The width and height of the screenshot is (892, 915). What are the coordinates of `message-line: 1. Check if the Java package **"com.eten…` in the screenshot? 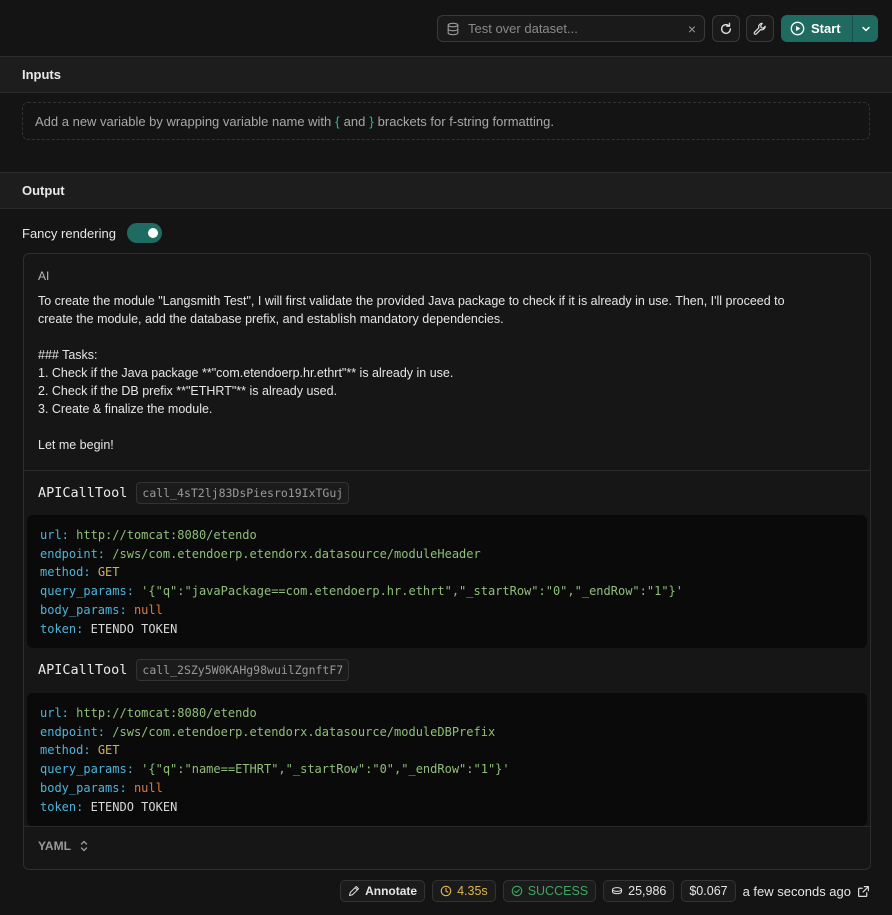 It's located at (246, 373).